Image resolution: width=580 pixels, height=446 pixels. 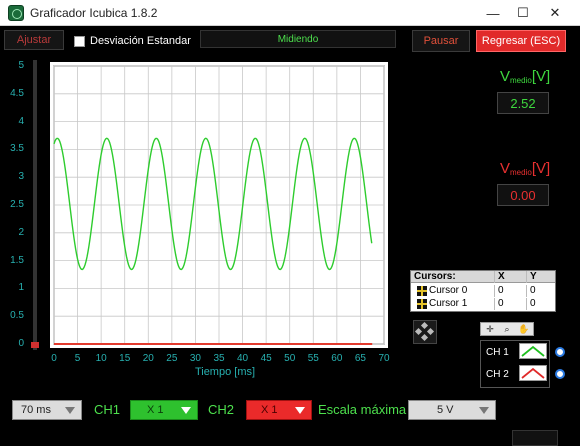 What do you see at coordinates (21, 232) in the screenshot?
I see `y-tick-label: 2` at bounding box center [21, 232].